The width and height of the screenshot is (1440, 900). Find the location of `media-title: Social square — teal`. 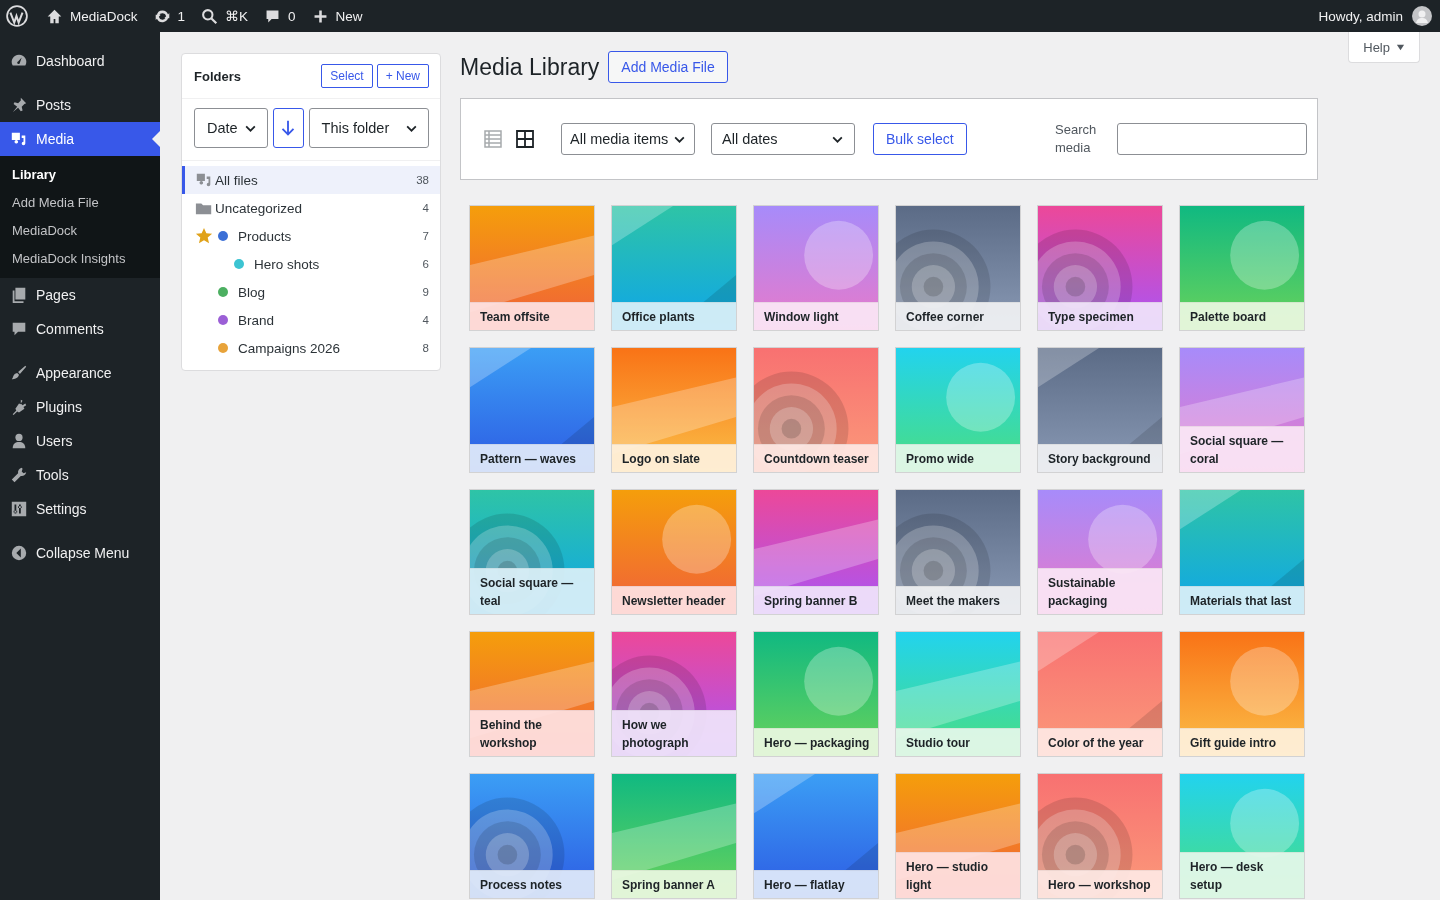

media-title: Social square — teal is located at coordinates (527, 592).